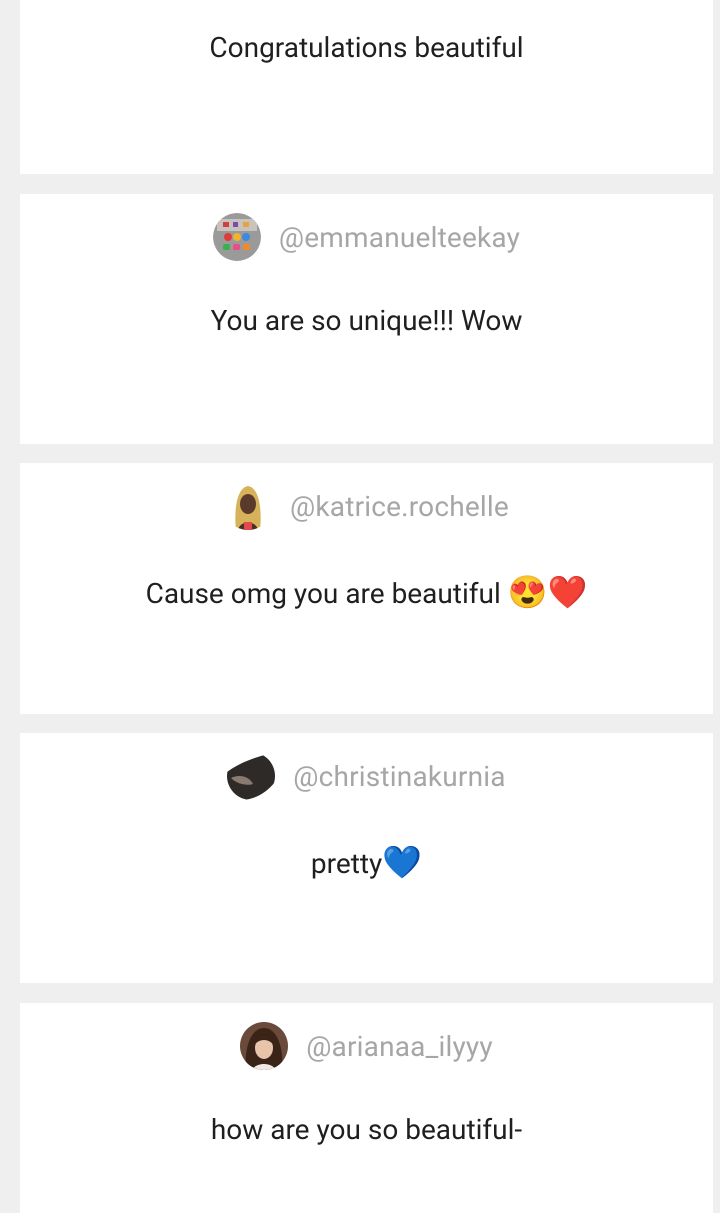 Image resolution: width=720 pixels, height=1213 pixels. I want to click on username-link: @christinakurnia, so click(399, 776).